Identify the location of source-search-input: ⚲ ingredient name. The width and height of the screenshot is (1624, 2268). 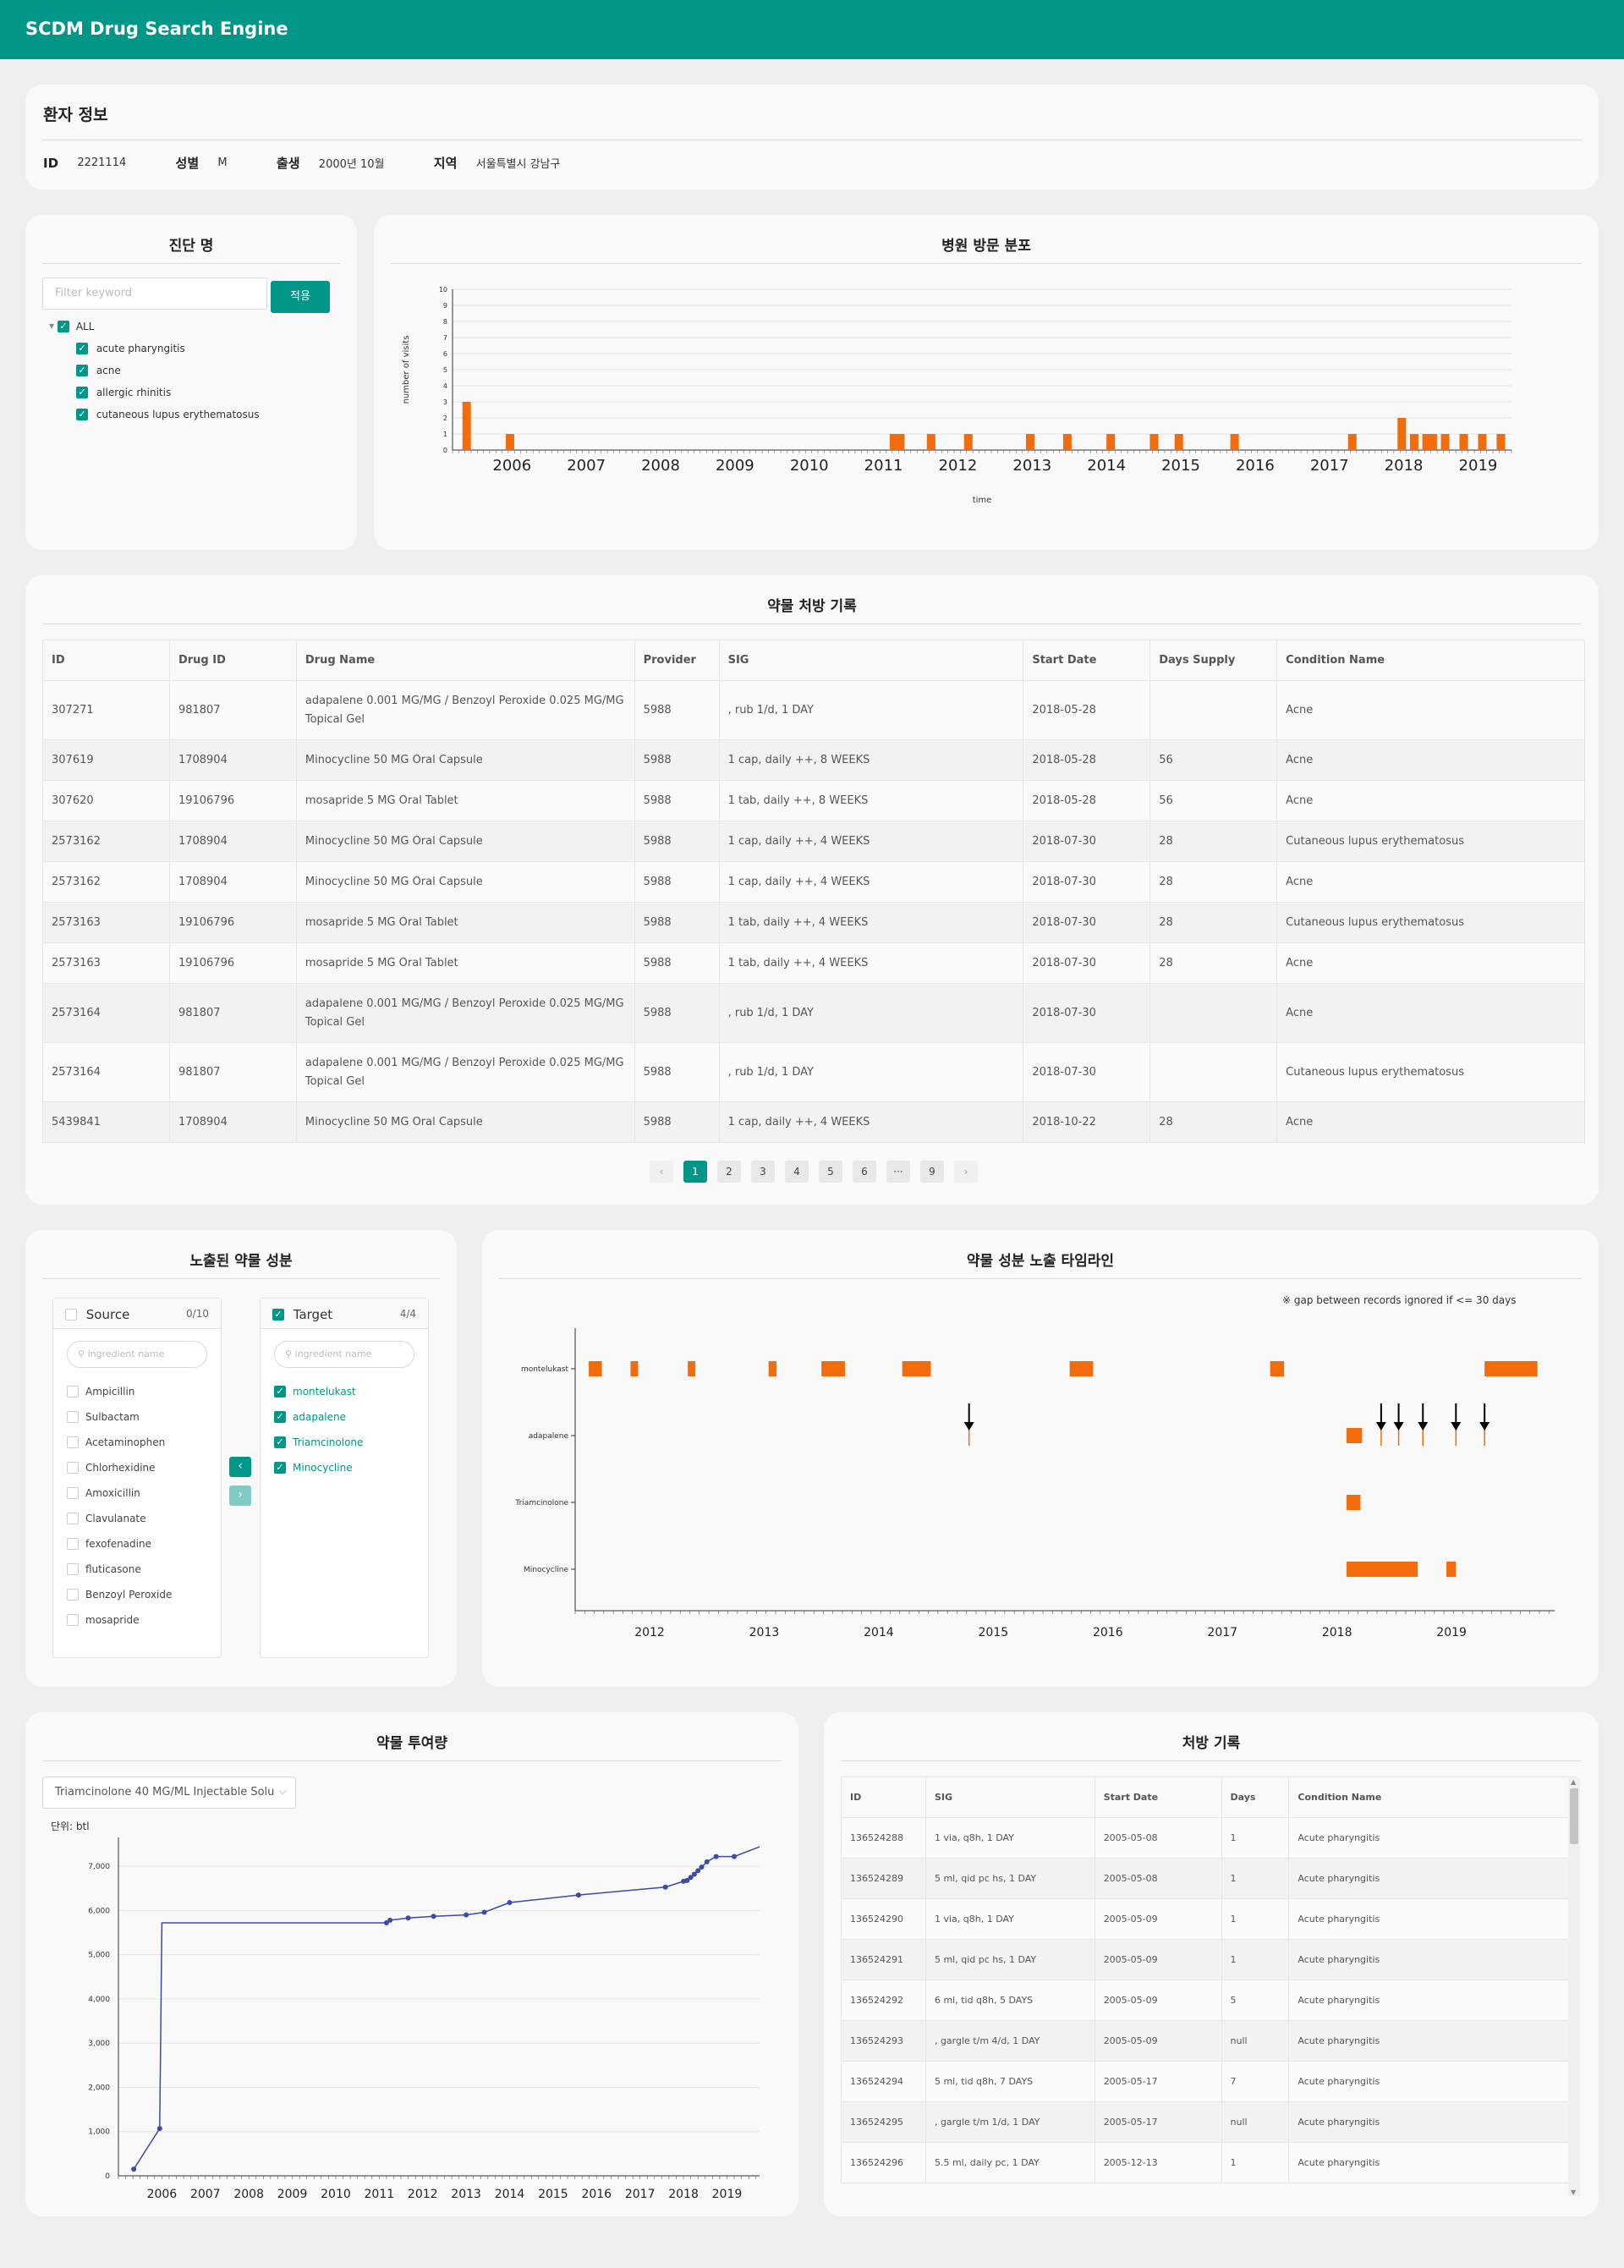
(137, 1354).